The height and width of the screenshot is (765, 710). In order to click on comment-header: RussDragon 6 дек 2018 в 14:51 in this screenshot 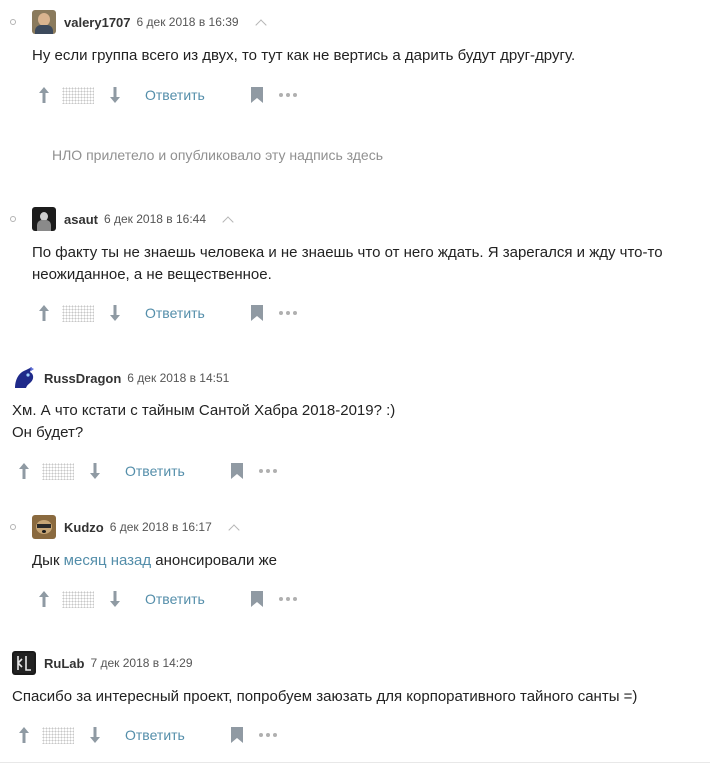, I will do `click(120, 378)`.